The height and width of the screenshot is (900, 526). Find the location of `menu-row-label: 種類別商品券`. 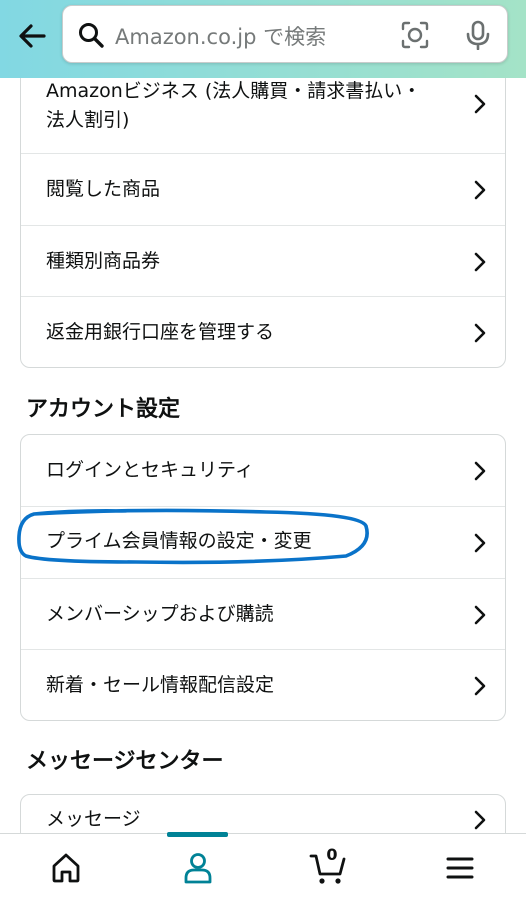

menu-row-label: 種類別商品券 is located at coordinates (103, 261).